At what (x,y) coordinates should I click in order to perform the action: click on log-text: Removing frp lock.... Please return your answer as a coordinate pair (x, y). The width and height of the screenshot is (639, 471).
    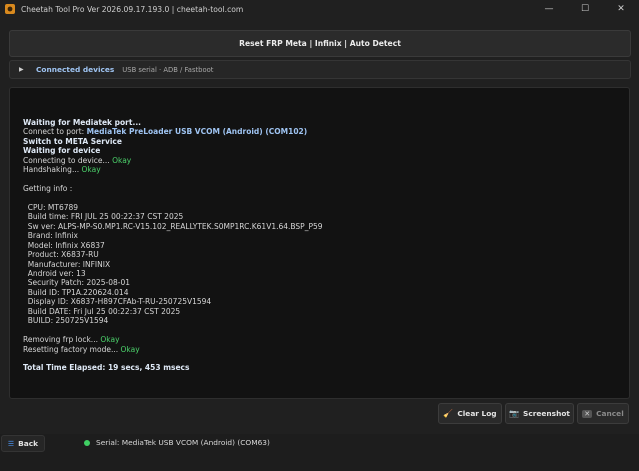
    Looking at the image, I should click on (62, 340).